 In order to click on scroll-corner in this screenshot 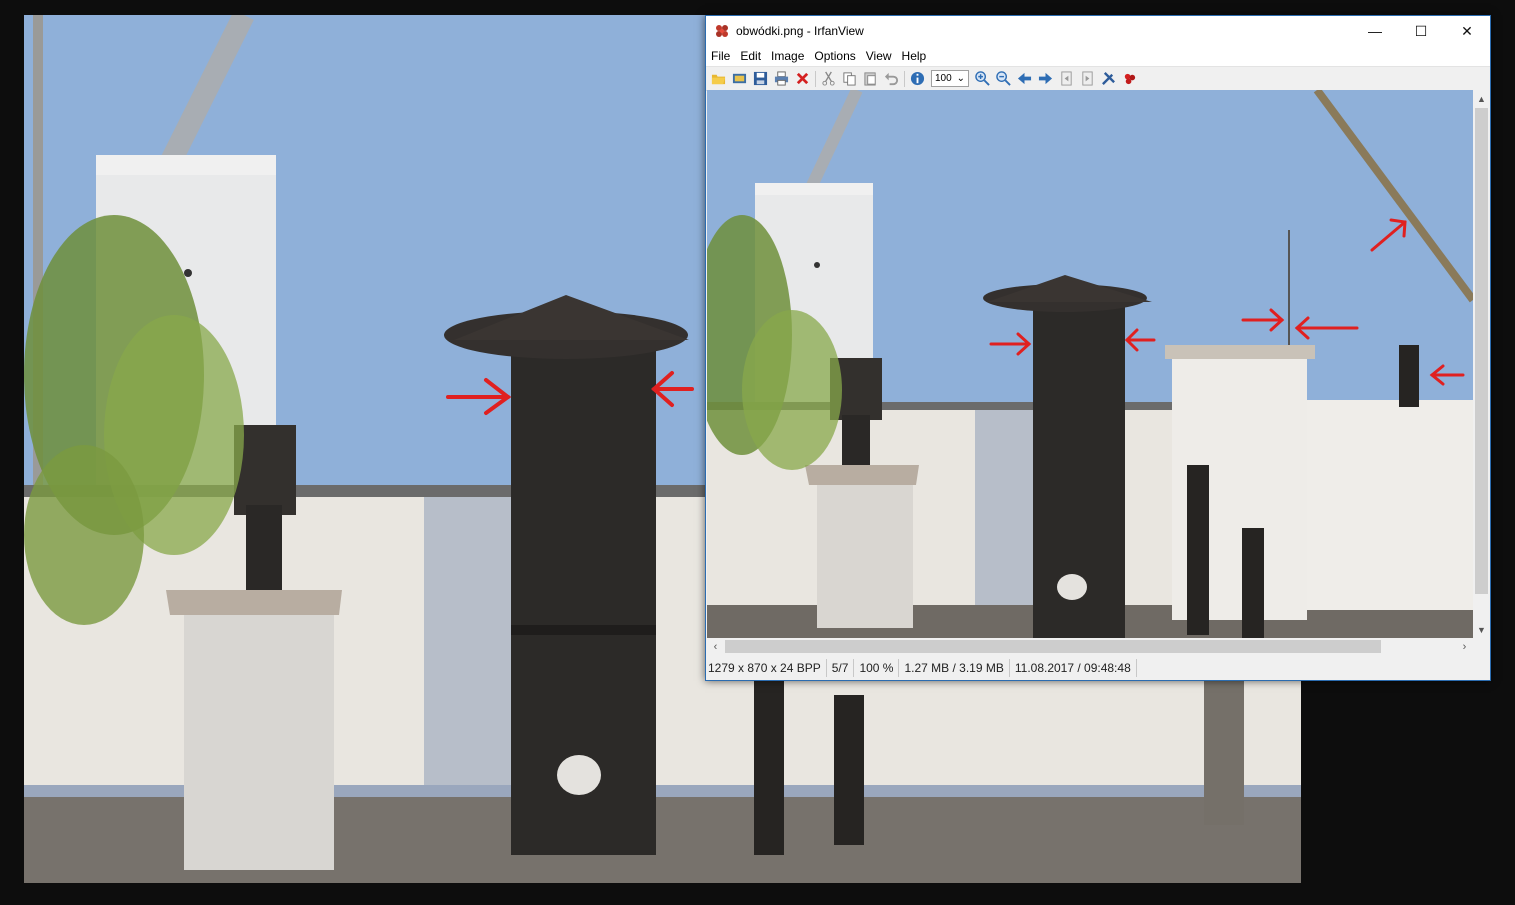, I will do `click(1481, 646)`.